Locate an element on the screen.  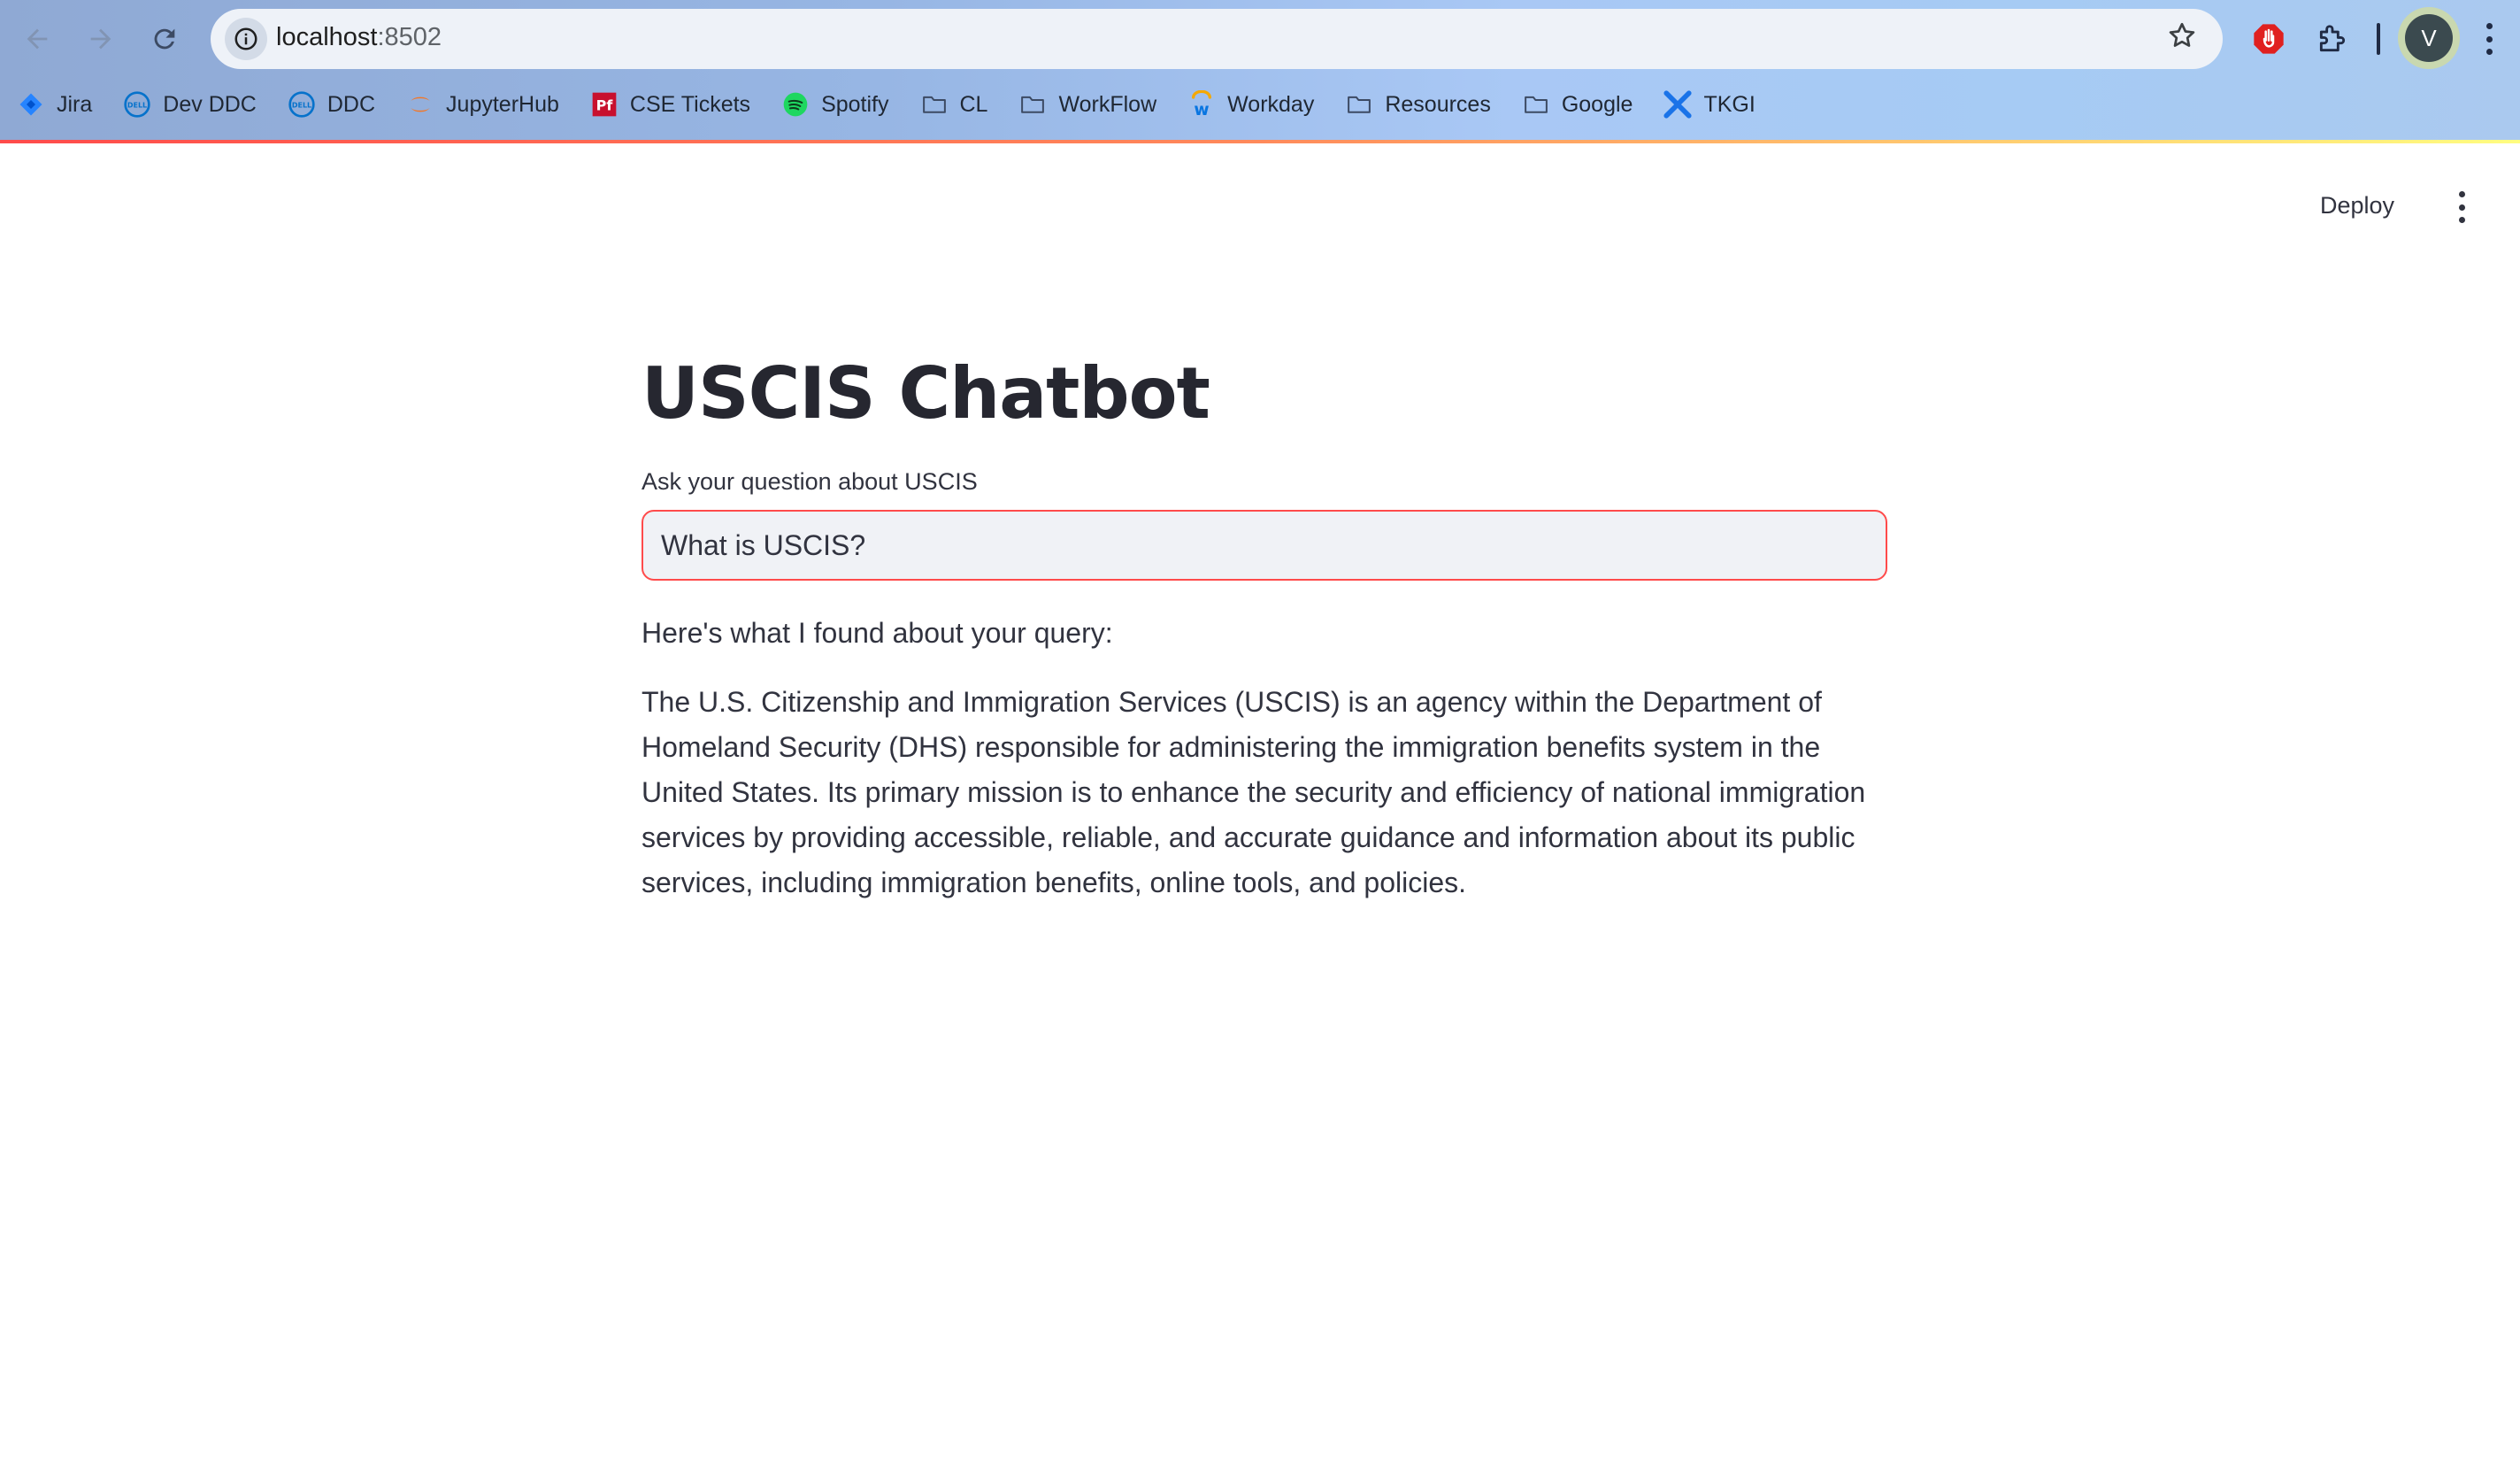
url-port: :8502 is located at coordinates (409, 37).